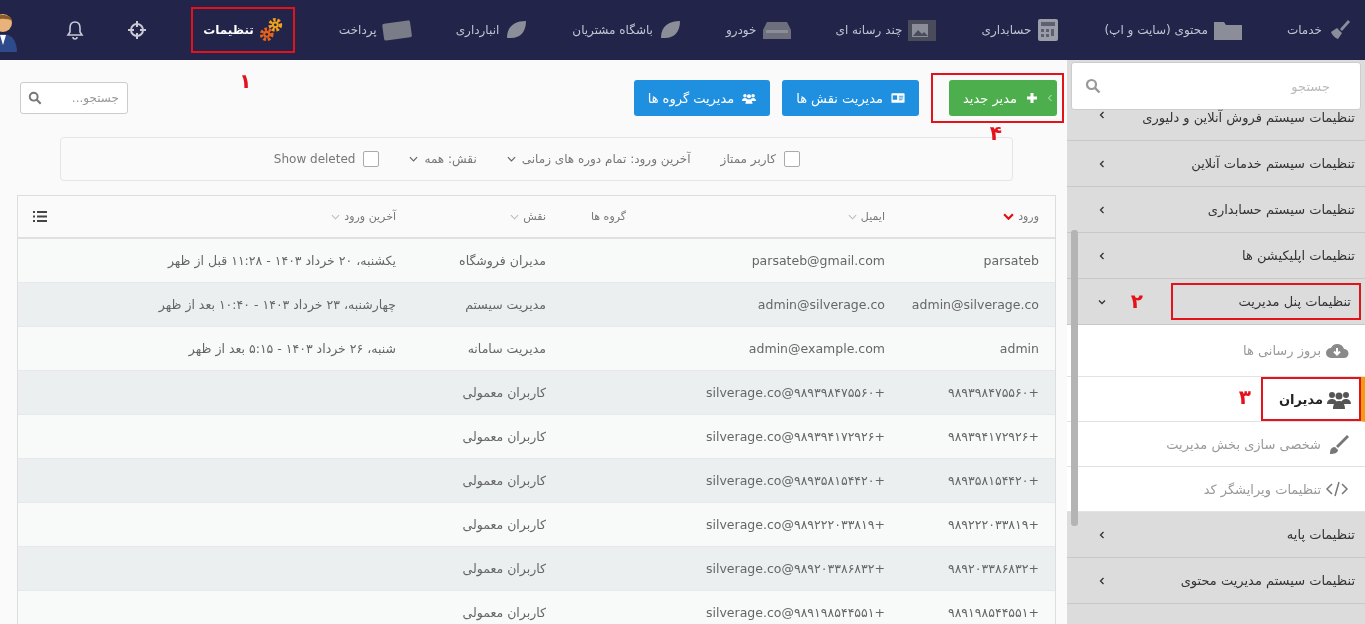 The image size is (1365, 624). What do you see at coordinates (281, 260) in the screenshot?
I see `table-cell: یکشنبه، ۲۰ خرداد ۱۴۰۳ - ۱۱:۲۸ قبل از ظهر` at bounding box center [281, 260].